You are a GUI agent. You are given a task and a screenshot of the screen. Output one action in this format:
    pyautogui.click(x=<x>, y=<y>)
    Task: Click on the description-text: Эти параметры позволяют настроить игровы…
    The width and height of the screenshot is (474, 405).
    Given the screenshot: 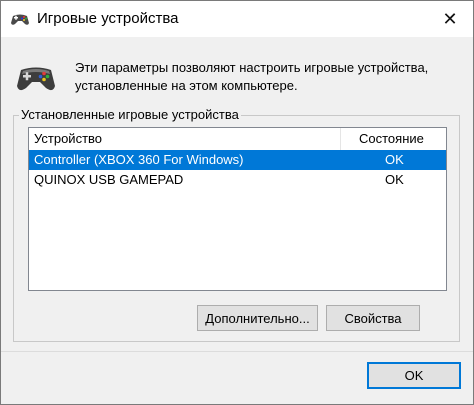 What is the action you would take?
    pyautogui.click(x=270, y=77)
    